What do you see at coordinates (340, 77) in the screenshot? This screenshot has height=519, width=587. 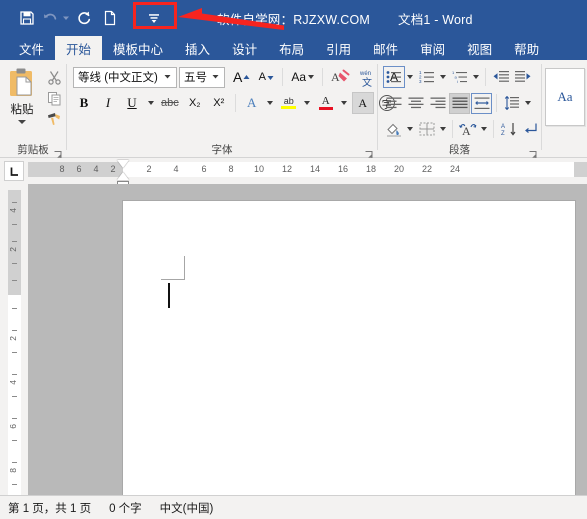 I see `clear-formatting-icon: A` at bounding box center [340, 77].